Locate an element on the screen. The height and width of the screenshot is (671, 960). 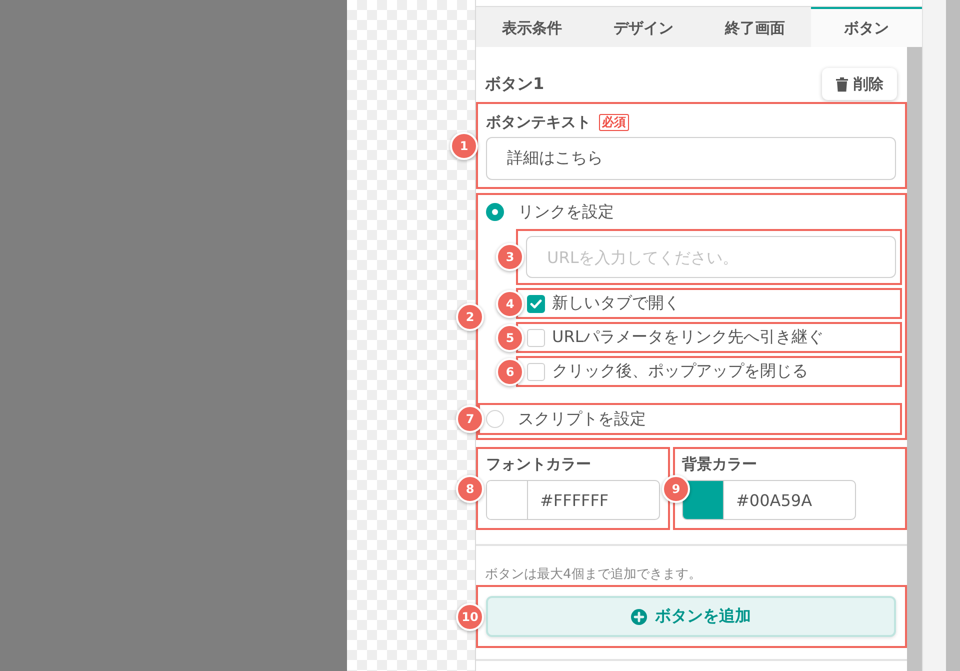
field-label: 背景カラー is located at coordinates (719, 464).